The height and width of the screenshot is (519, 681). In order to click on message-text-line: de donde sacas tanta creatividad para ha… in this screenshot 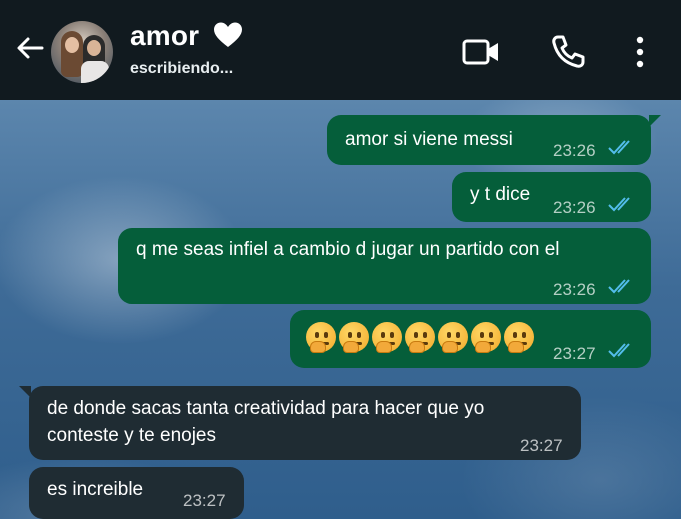, I will do `click(266, 408)`.